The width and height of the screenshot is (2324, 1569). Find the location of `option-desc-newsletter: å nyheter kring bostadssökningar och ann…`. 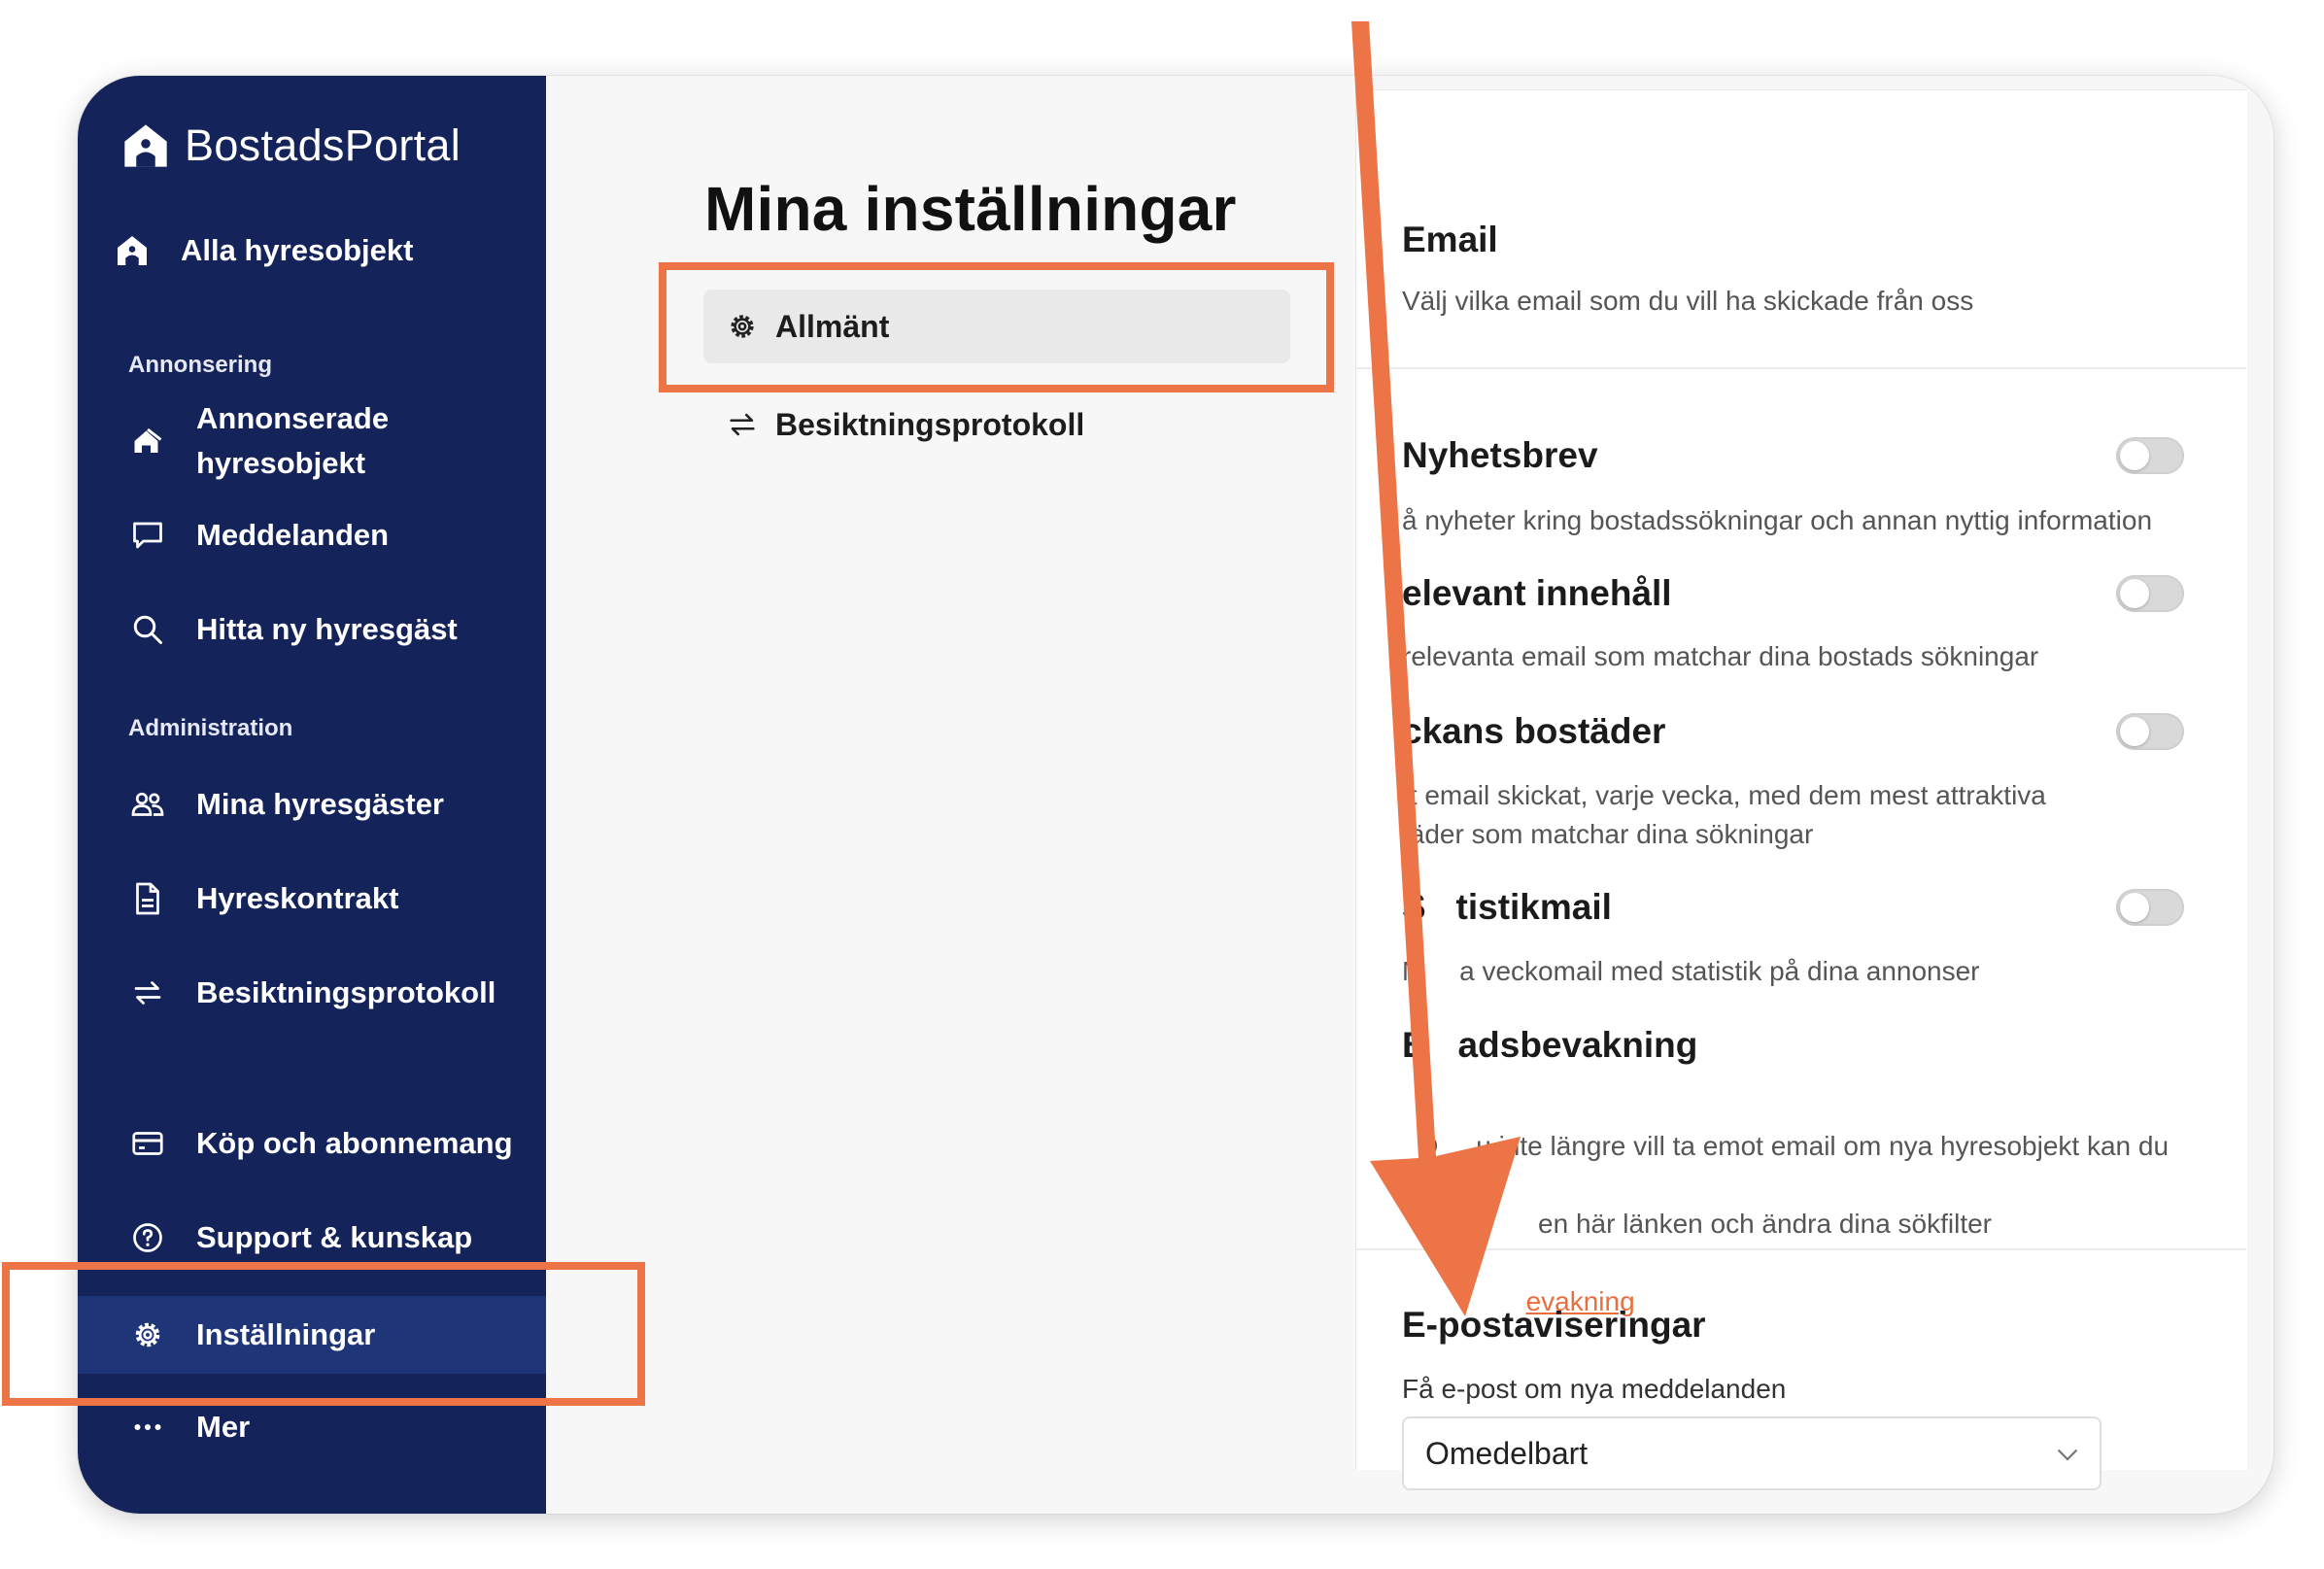

option-desc-newsletter: å nyheter kring bostadssökningar och ann… is located at coordinates (1778, 520).